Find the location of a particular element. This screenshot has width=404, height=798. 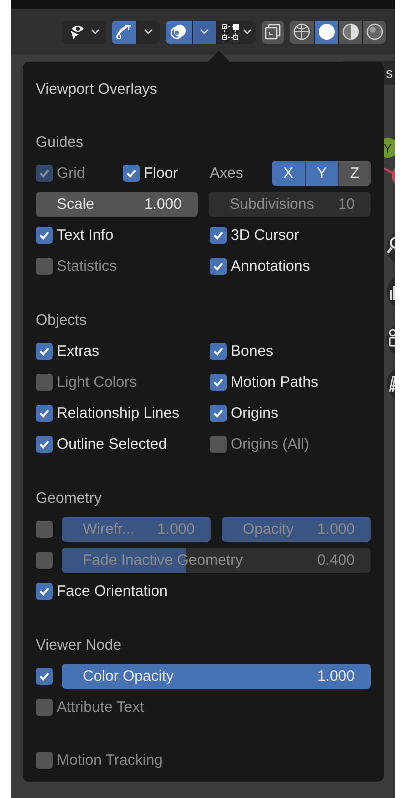

checkbox-label: Annotations is located at coordinates (270, 266).